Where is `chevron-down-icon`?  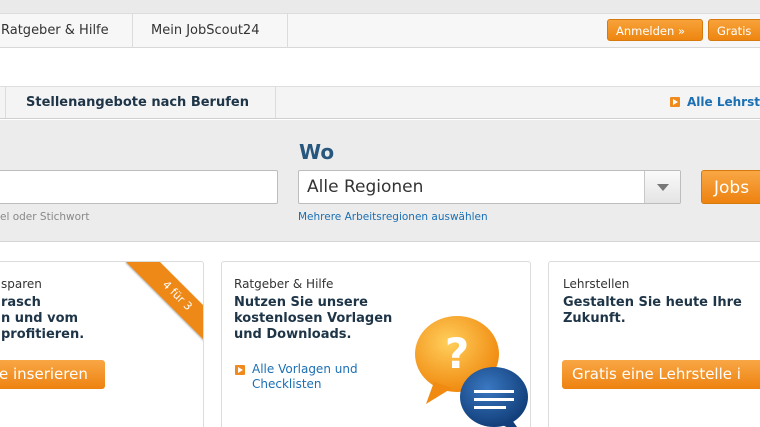
chevron-down-icon is located at coordinates (663, 187).